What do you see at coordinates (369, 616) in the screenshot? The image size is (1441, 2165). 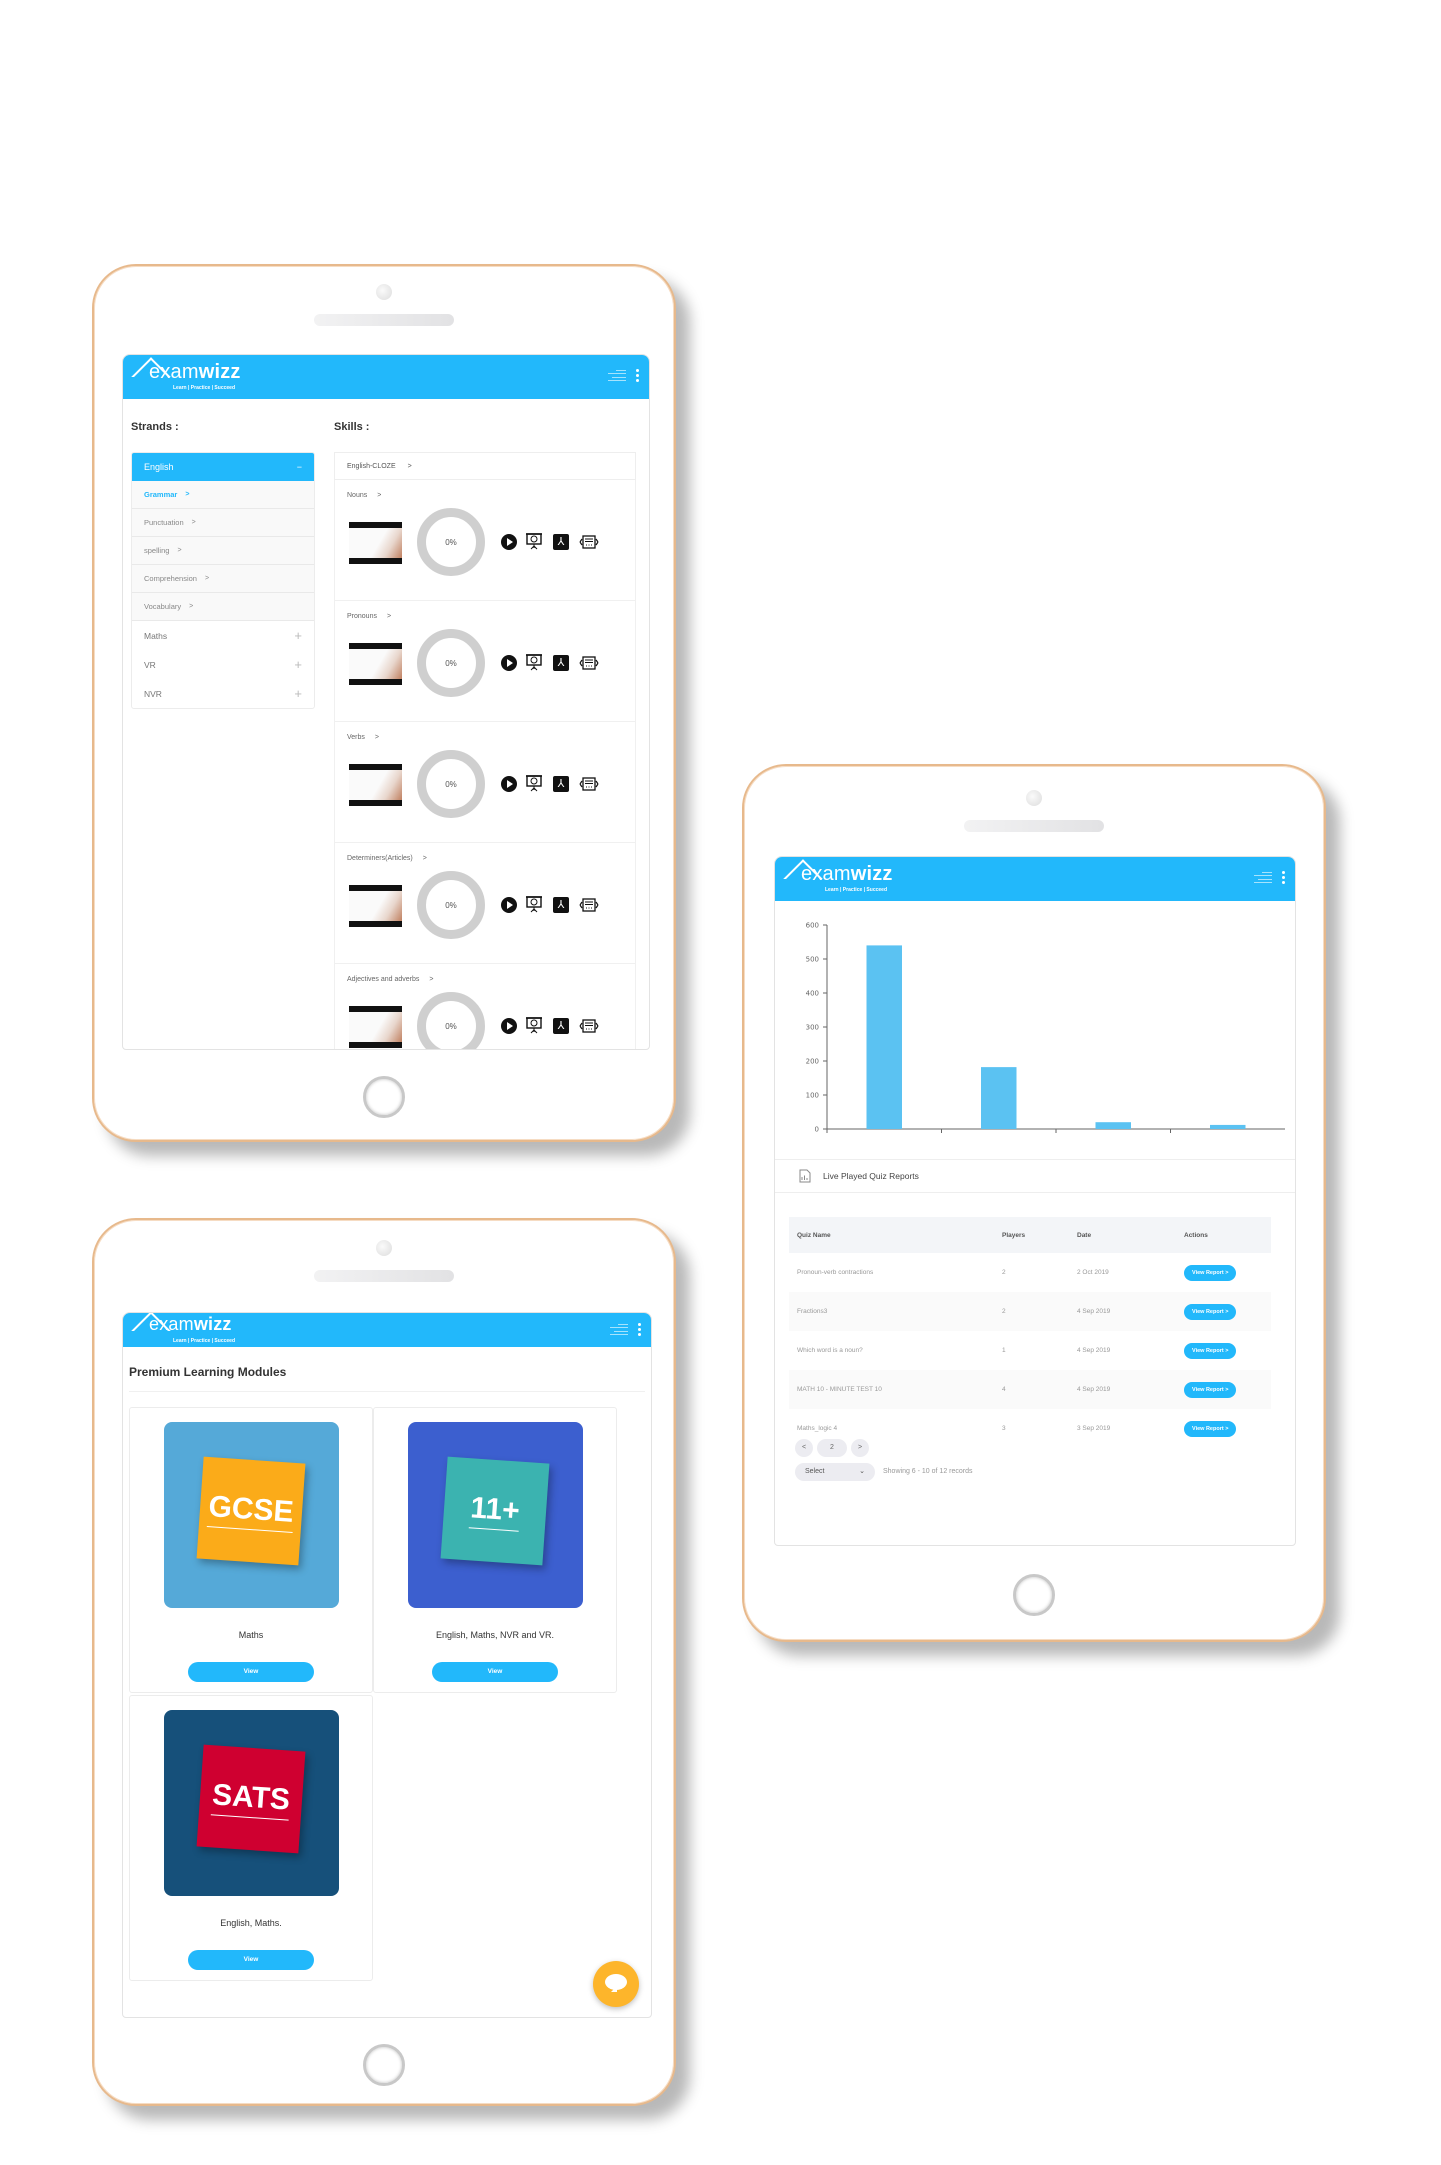 I see `skill-name-link: Pronouns >` at bounding box center [369, 616].